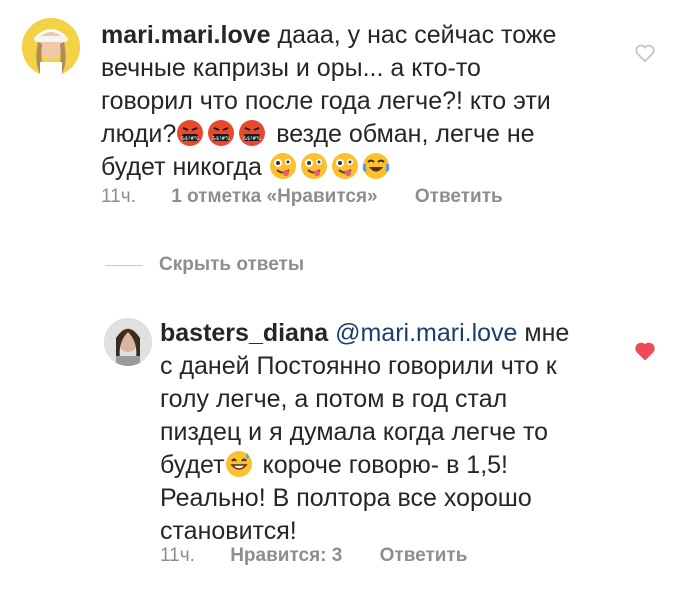  What do you see at coordinates (417, 35) in the screenshot?
I see `comment-text-line: дааа, у нас сейчас тоже` at bounding box center [417, 35].